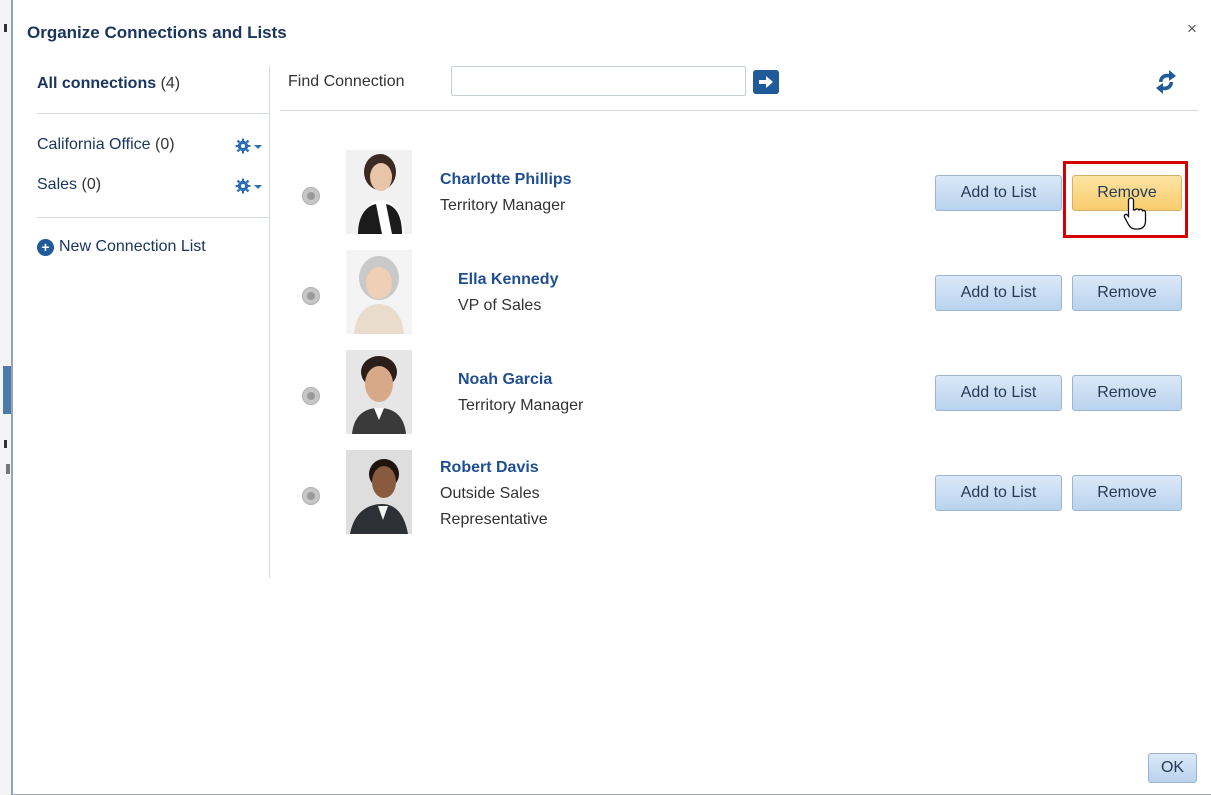 This screenshot has height=795, width=1211. What do you see at coordinates (494, 506) in the screenshot?
I see `connection-title: Outside Sales Representative` at bounding box center [494, 506].